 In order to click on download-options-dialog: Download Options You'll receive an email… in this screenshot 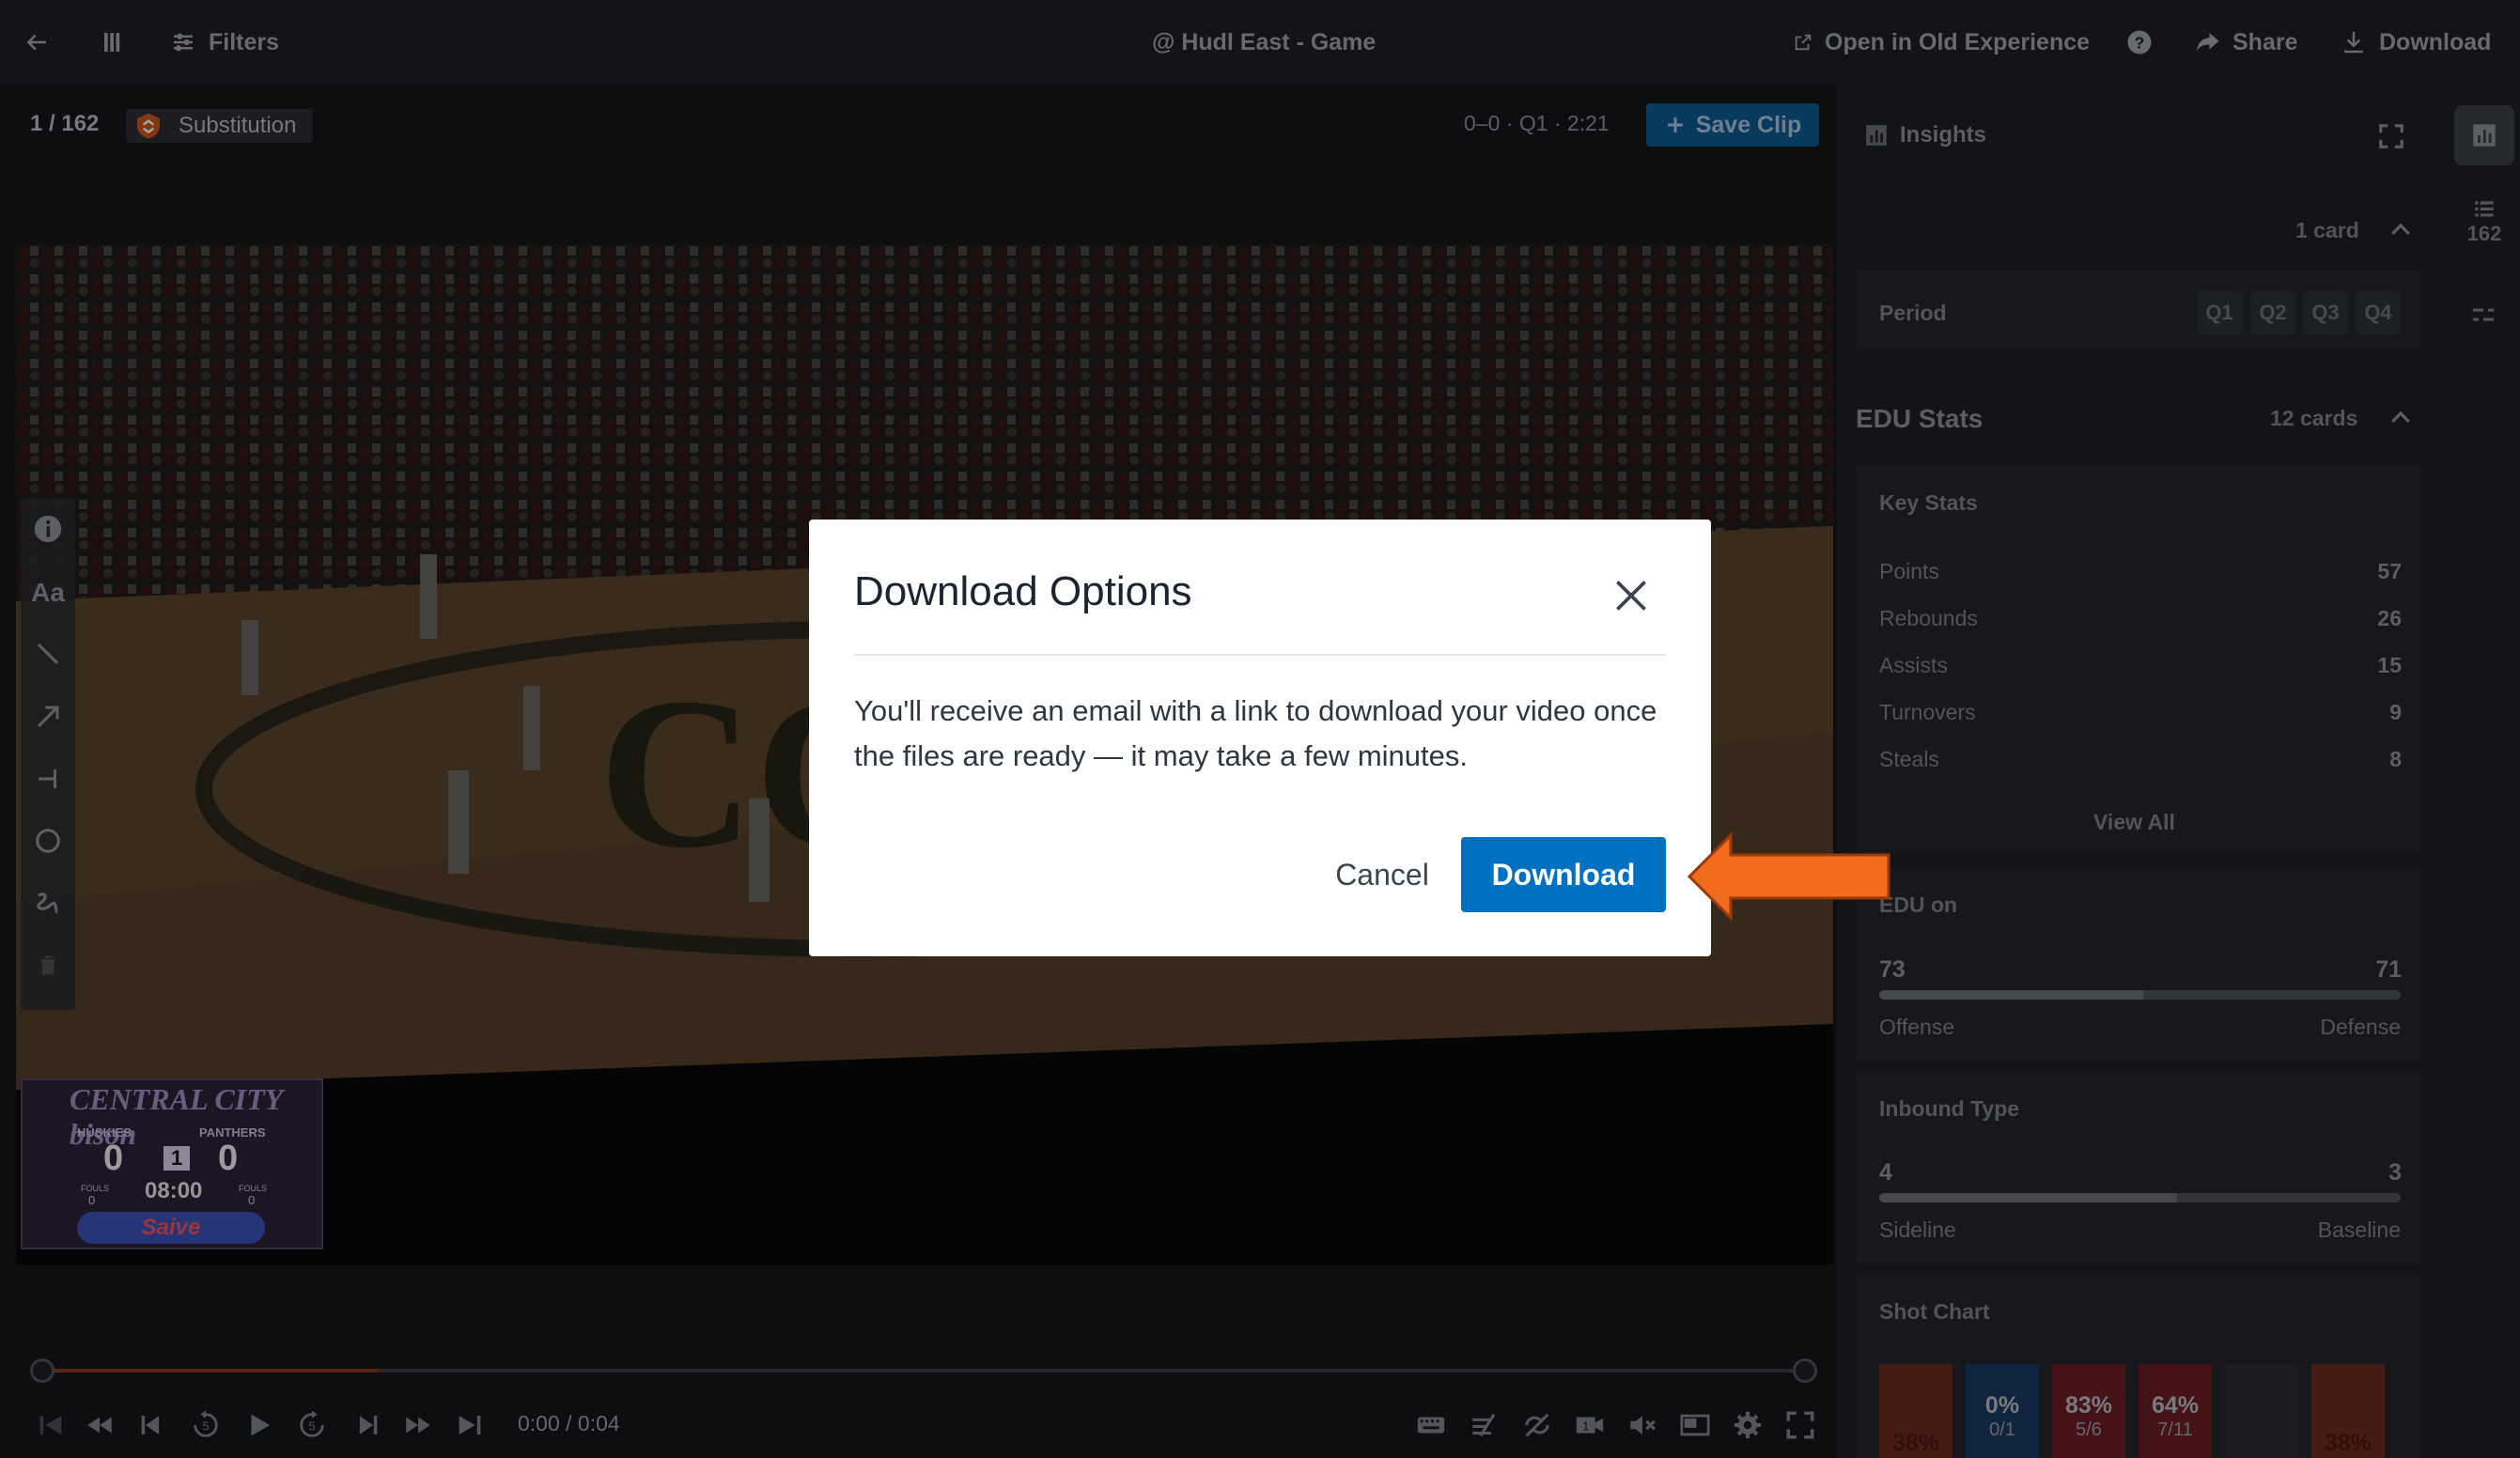, I will do `click(1260, 738)`.